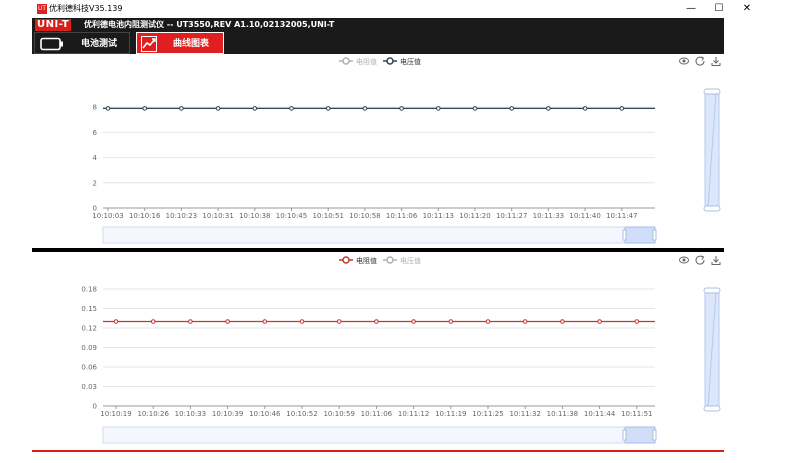  What do you see at coordinates (291, 216) in the screenshot?
I see `x-tick-label: 10:10:45` at bounding box center [291, 216].